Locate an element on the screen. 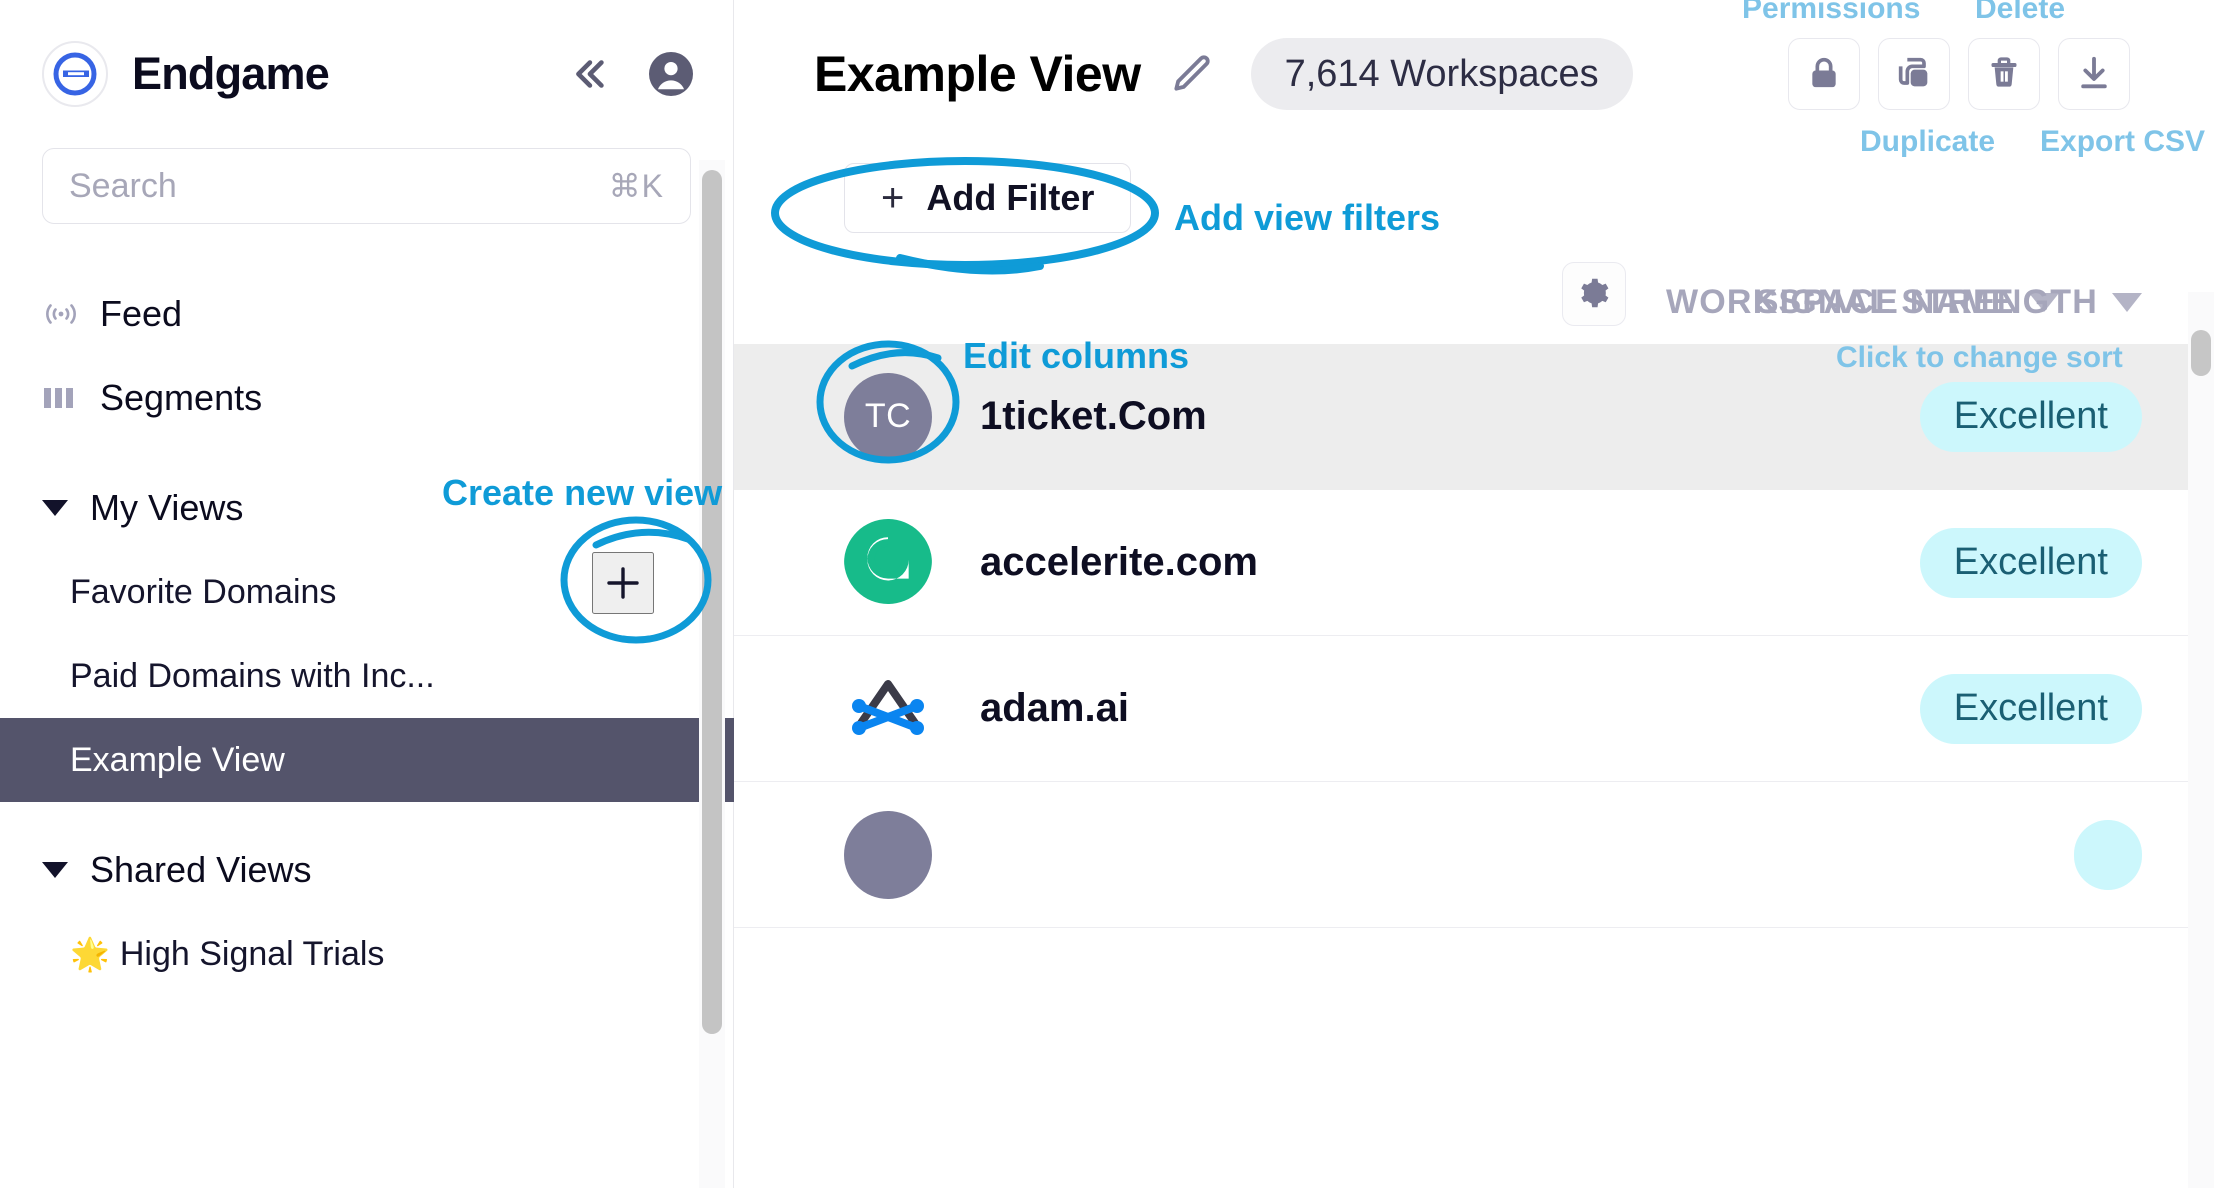  main-scrollbar-track is located at coordinates (2201, 740).